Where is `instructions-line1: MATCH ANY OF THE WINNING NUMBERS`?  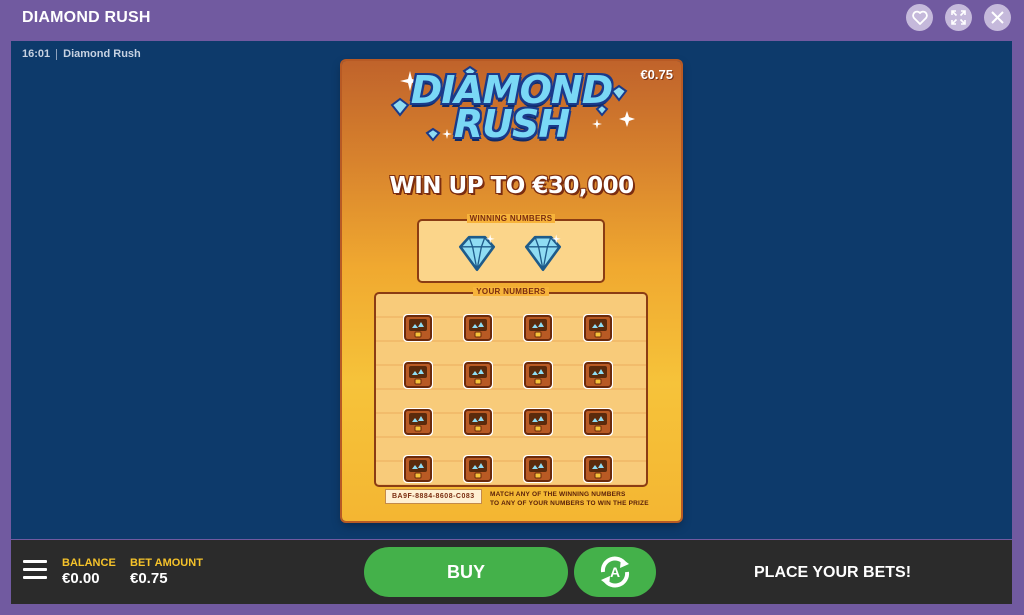
instructions-line1: MATCH ANY OF THE WINNING NUMBERS is located at coordinates (558, 494).